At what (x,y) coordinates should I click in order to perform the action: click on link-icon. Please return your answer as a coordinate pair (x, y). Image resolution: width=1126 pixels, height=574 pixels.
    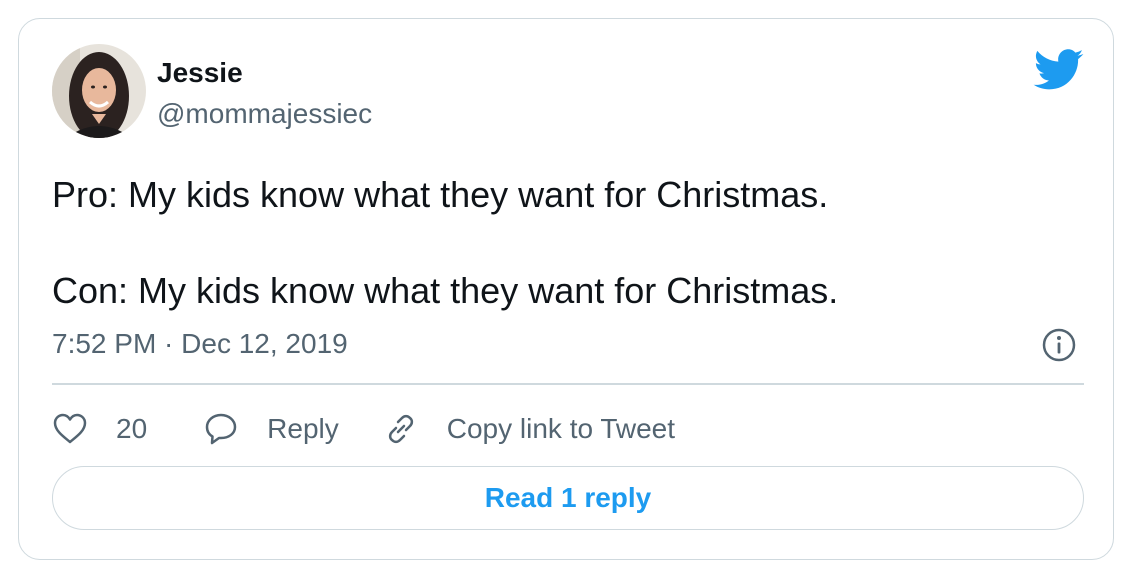
    Looking at the image, I should click on (400, 429).